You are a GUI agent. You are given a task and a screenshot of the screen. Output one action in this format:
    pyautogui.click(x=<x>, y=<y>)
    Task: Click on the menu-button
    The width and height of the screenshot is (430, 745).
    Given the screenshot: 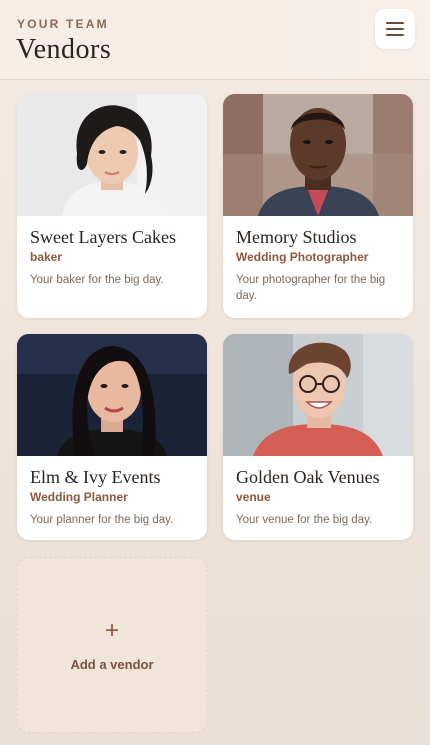 What is the action you would take?
    pyautogui.click(x=395, y=29)
    